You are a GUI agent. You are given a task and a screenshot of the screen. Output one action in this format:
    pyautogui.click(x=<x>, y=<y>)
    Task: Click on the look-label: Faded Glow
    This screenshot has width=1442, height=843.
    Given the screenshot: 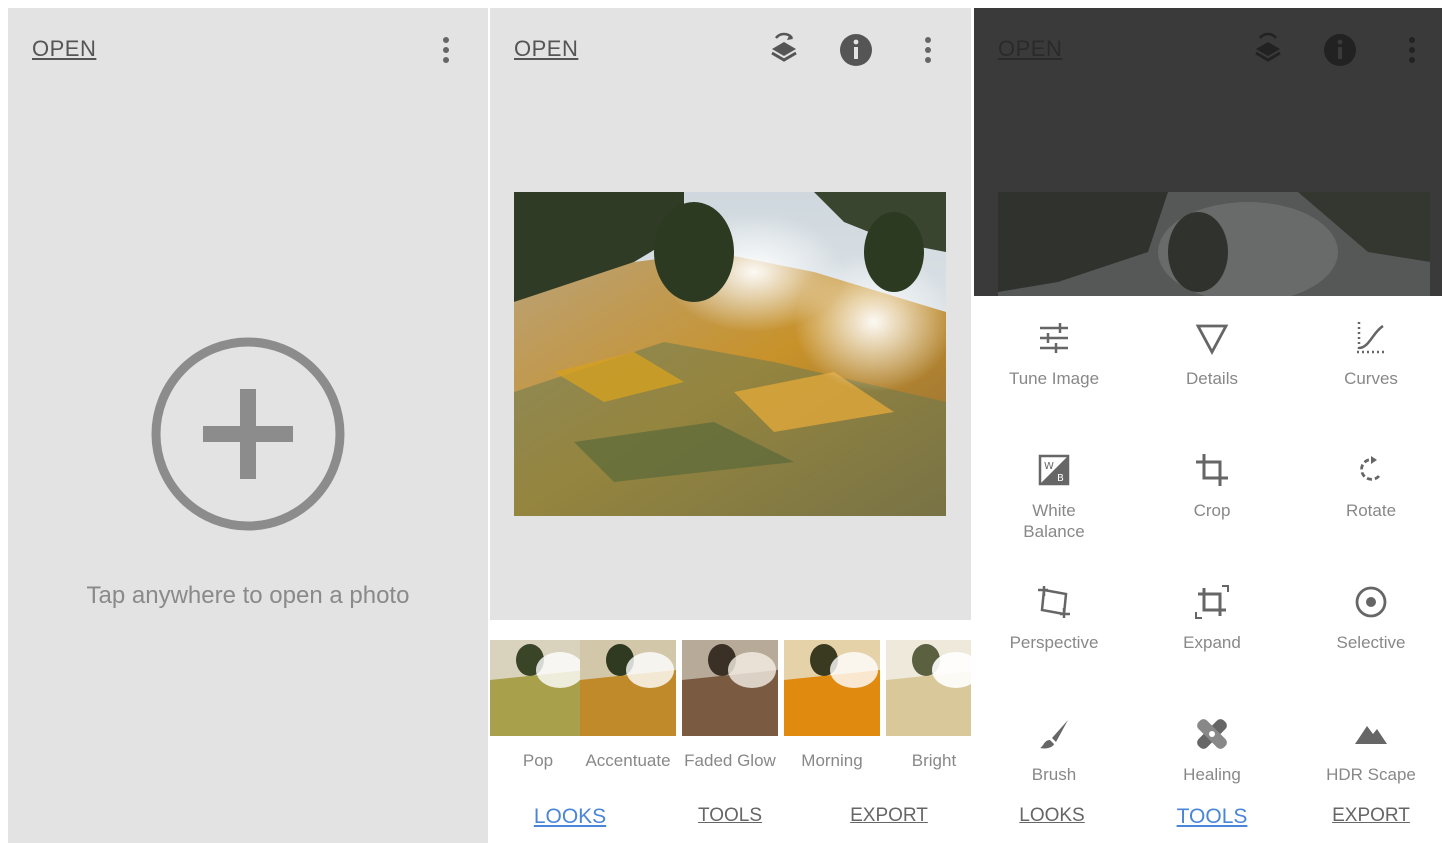 What is the action you would take?
    pyautogui.click(x=730, y=760)
    